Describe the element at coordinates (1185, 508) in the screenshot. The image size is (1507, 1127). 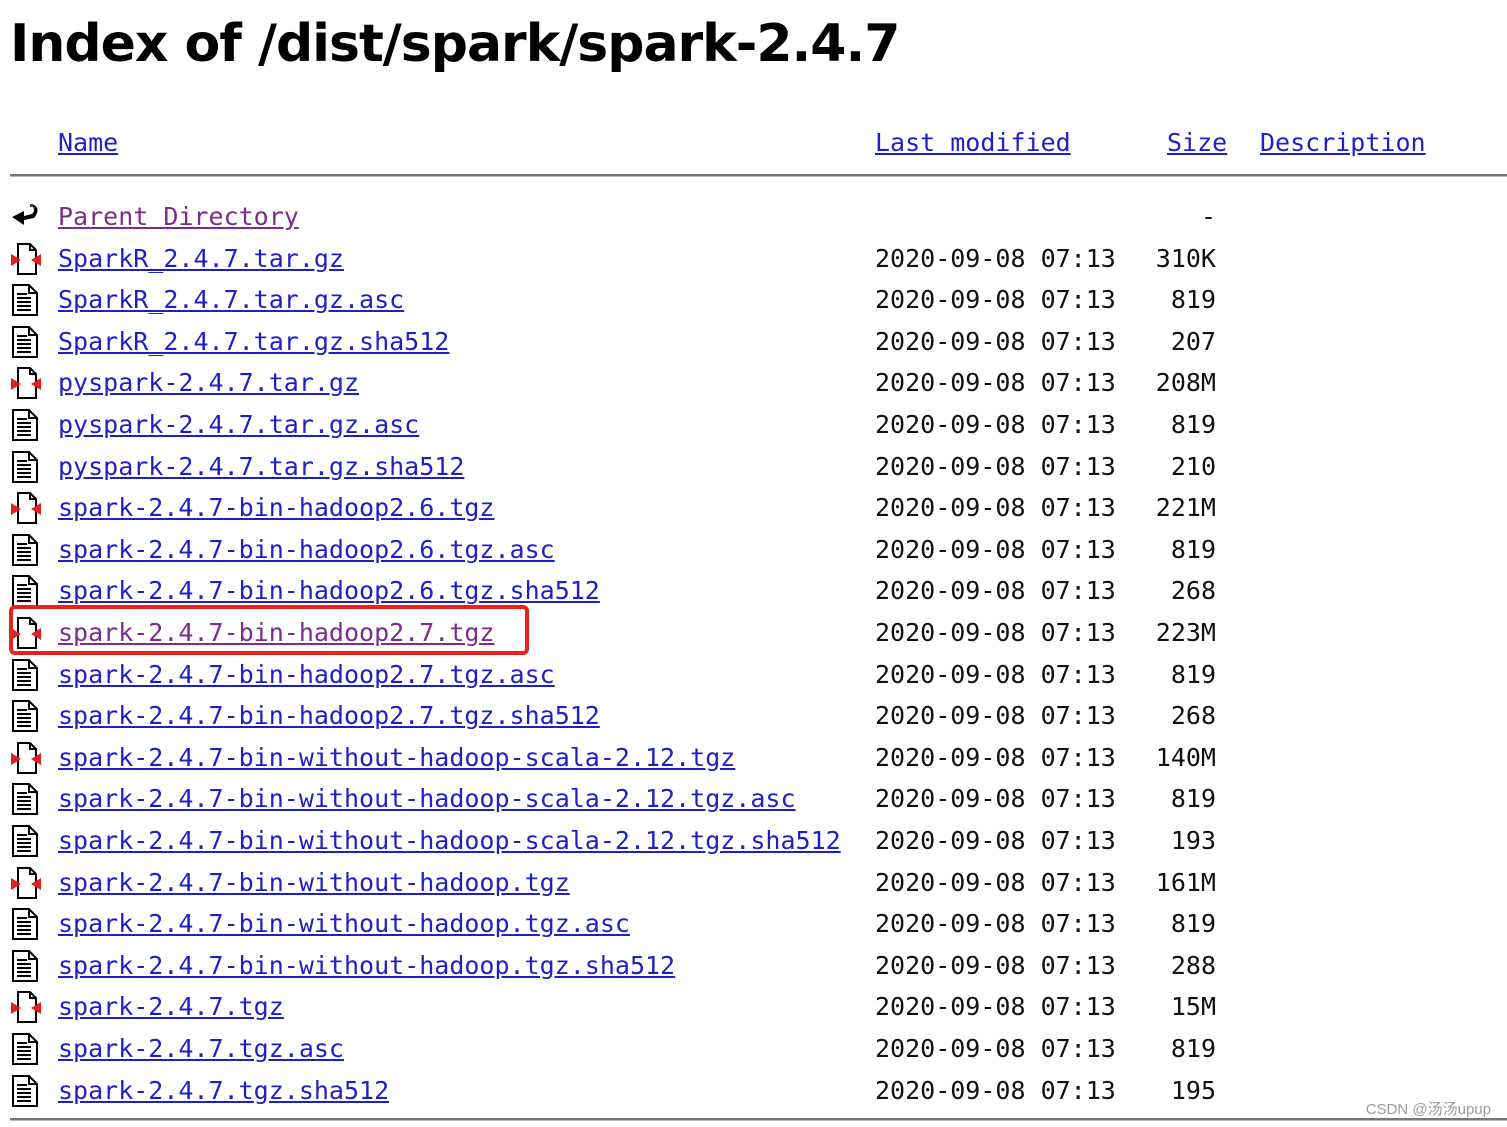
I see `file-size: 221M` at that location.